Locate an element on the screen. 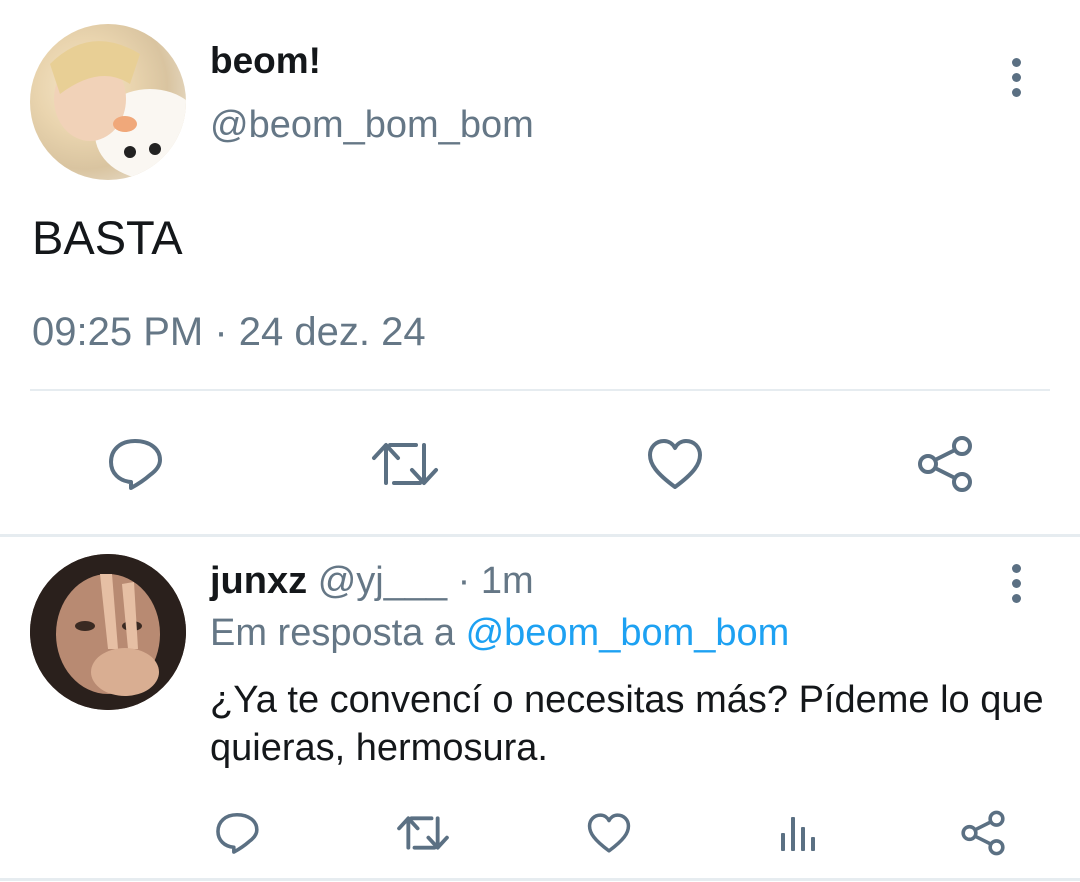 This screenshot has width=1080, height=882. reply-retweet-button is located at coordinates (423, 833).